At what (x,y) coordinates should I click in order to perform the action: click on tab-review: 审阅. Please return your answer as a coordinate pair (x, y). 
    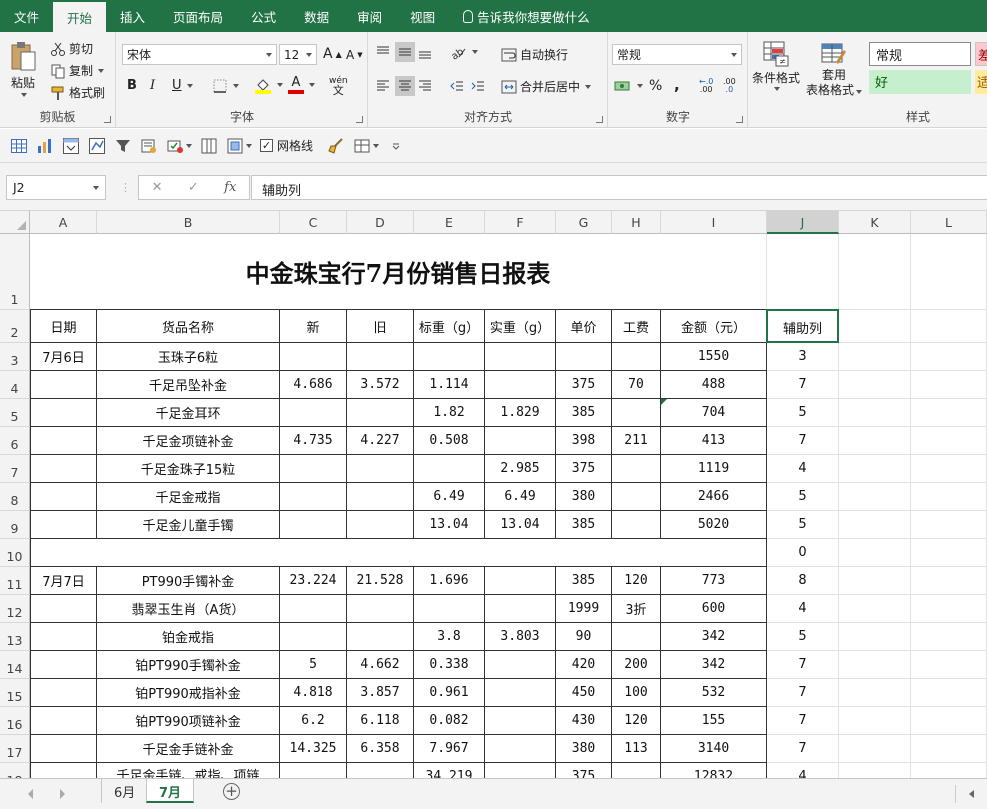
    Looking at the image, I should click on (369, 16).